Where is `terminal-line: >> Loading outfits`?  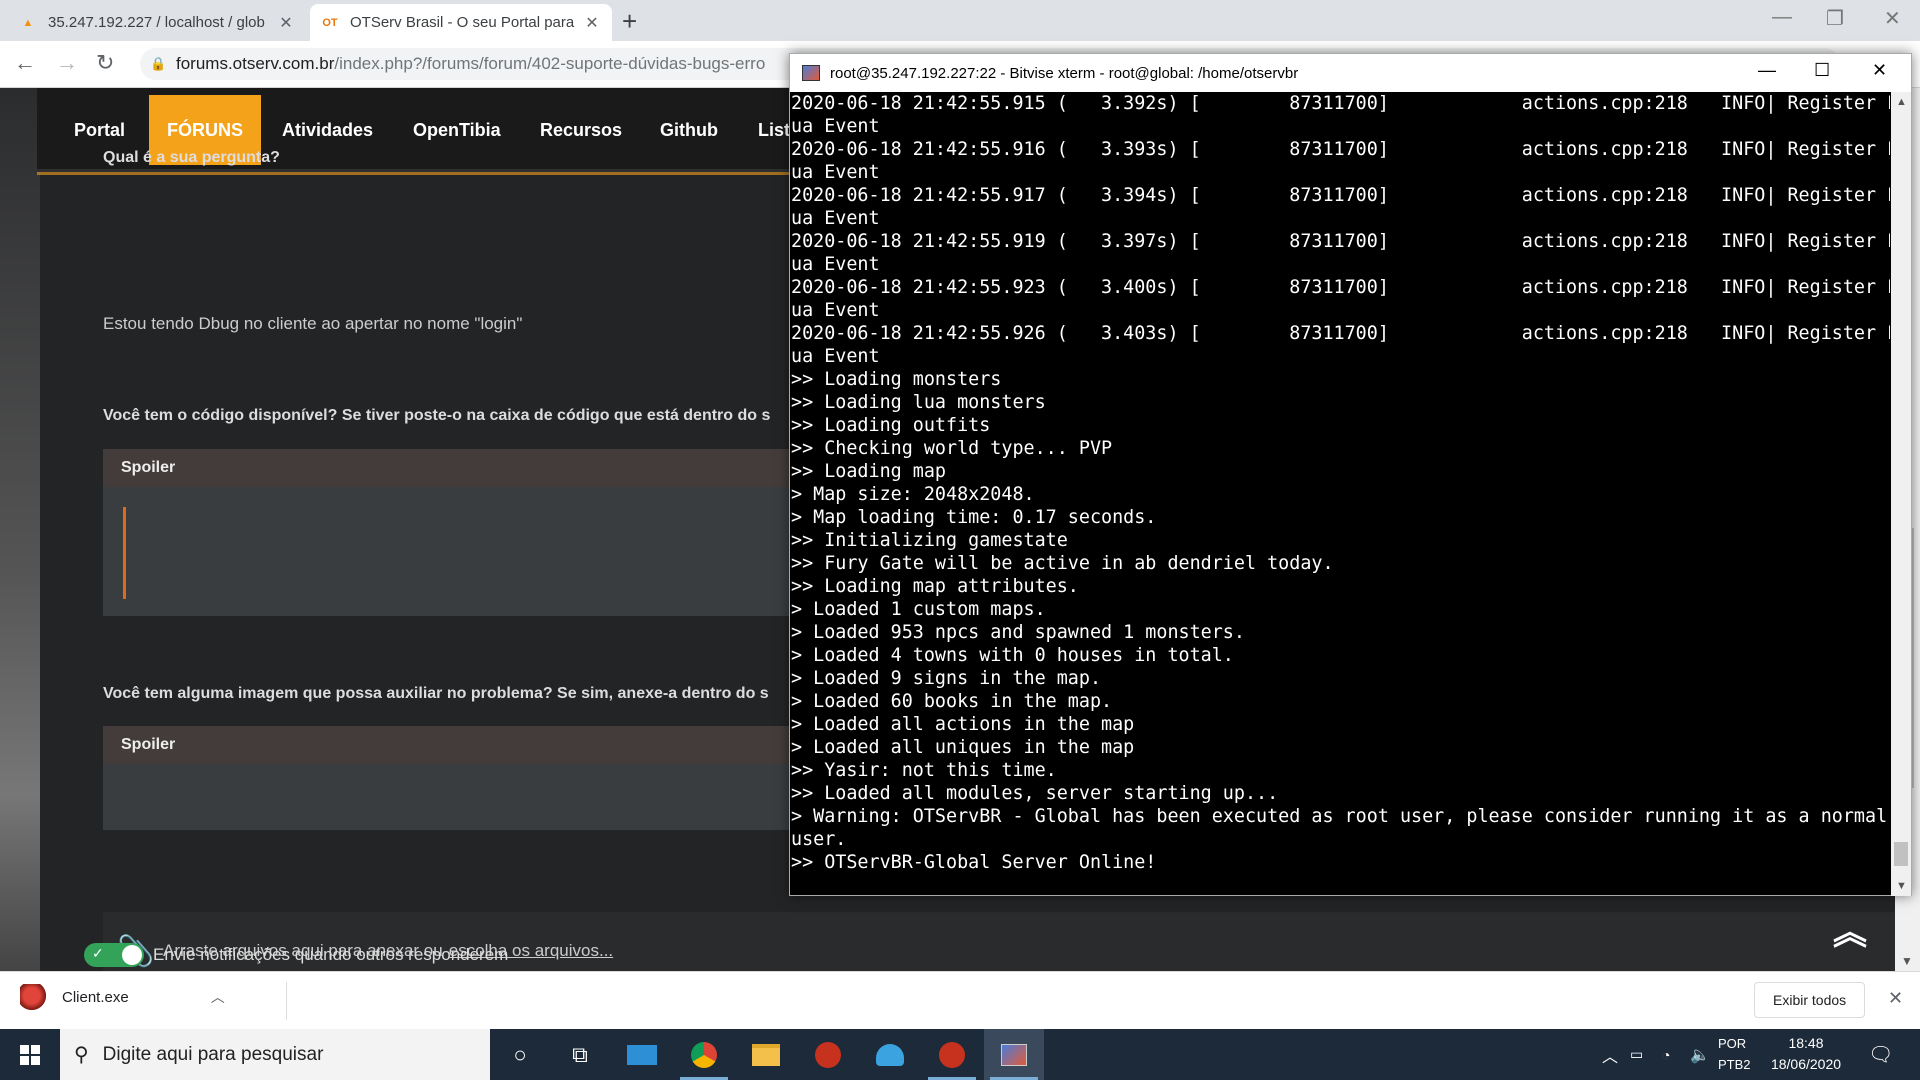
terminal-line: >> Loading outfits is located at coordinates (891, 425).